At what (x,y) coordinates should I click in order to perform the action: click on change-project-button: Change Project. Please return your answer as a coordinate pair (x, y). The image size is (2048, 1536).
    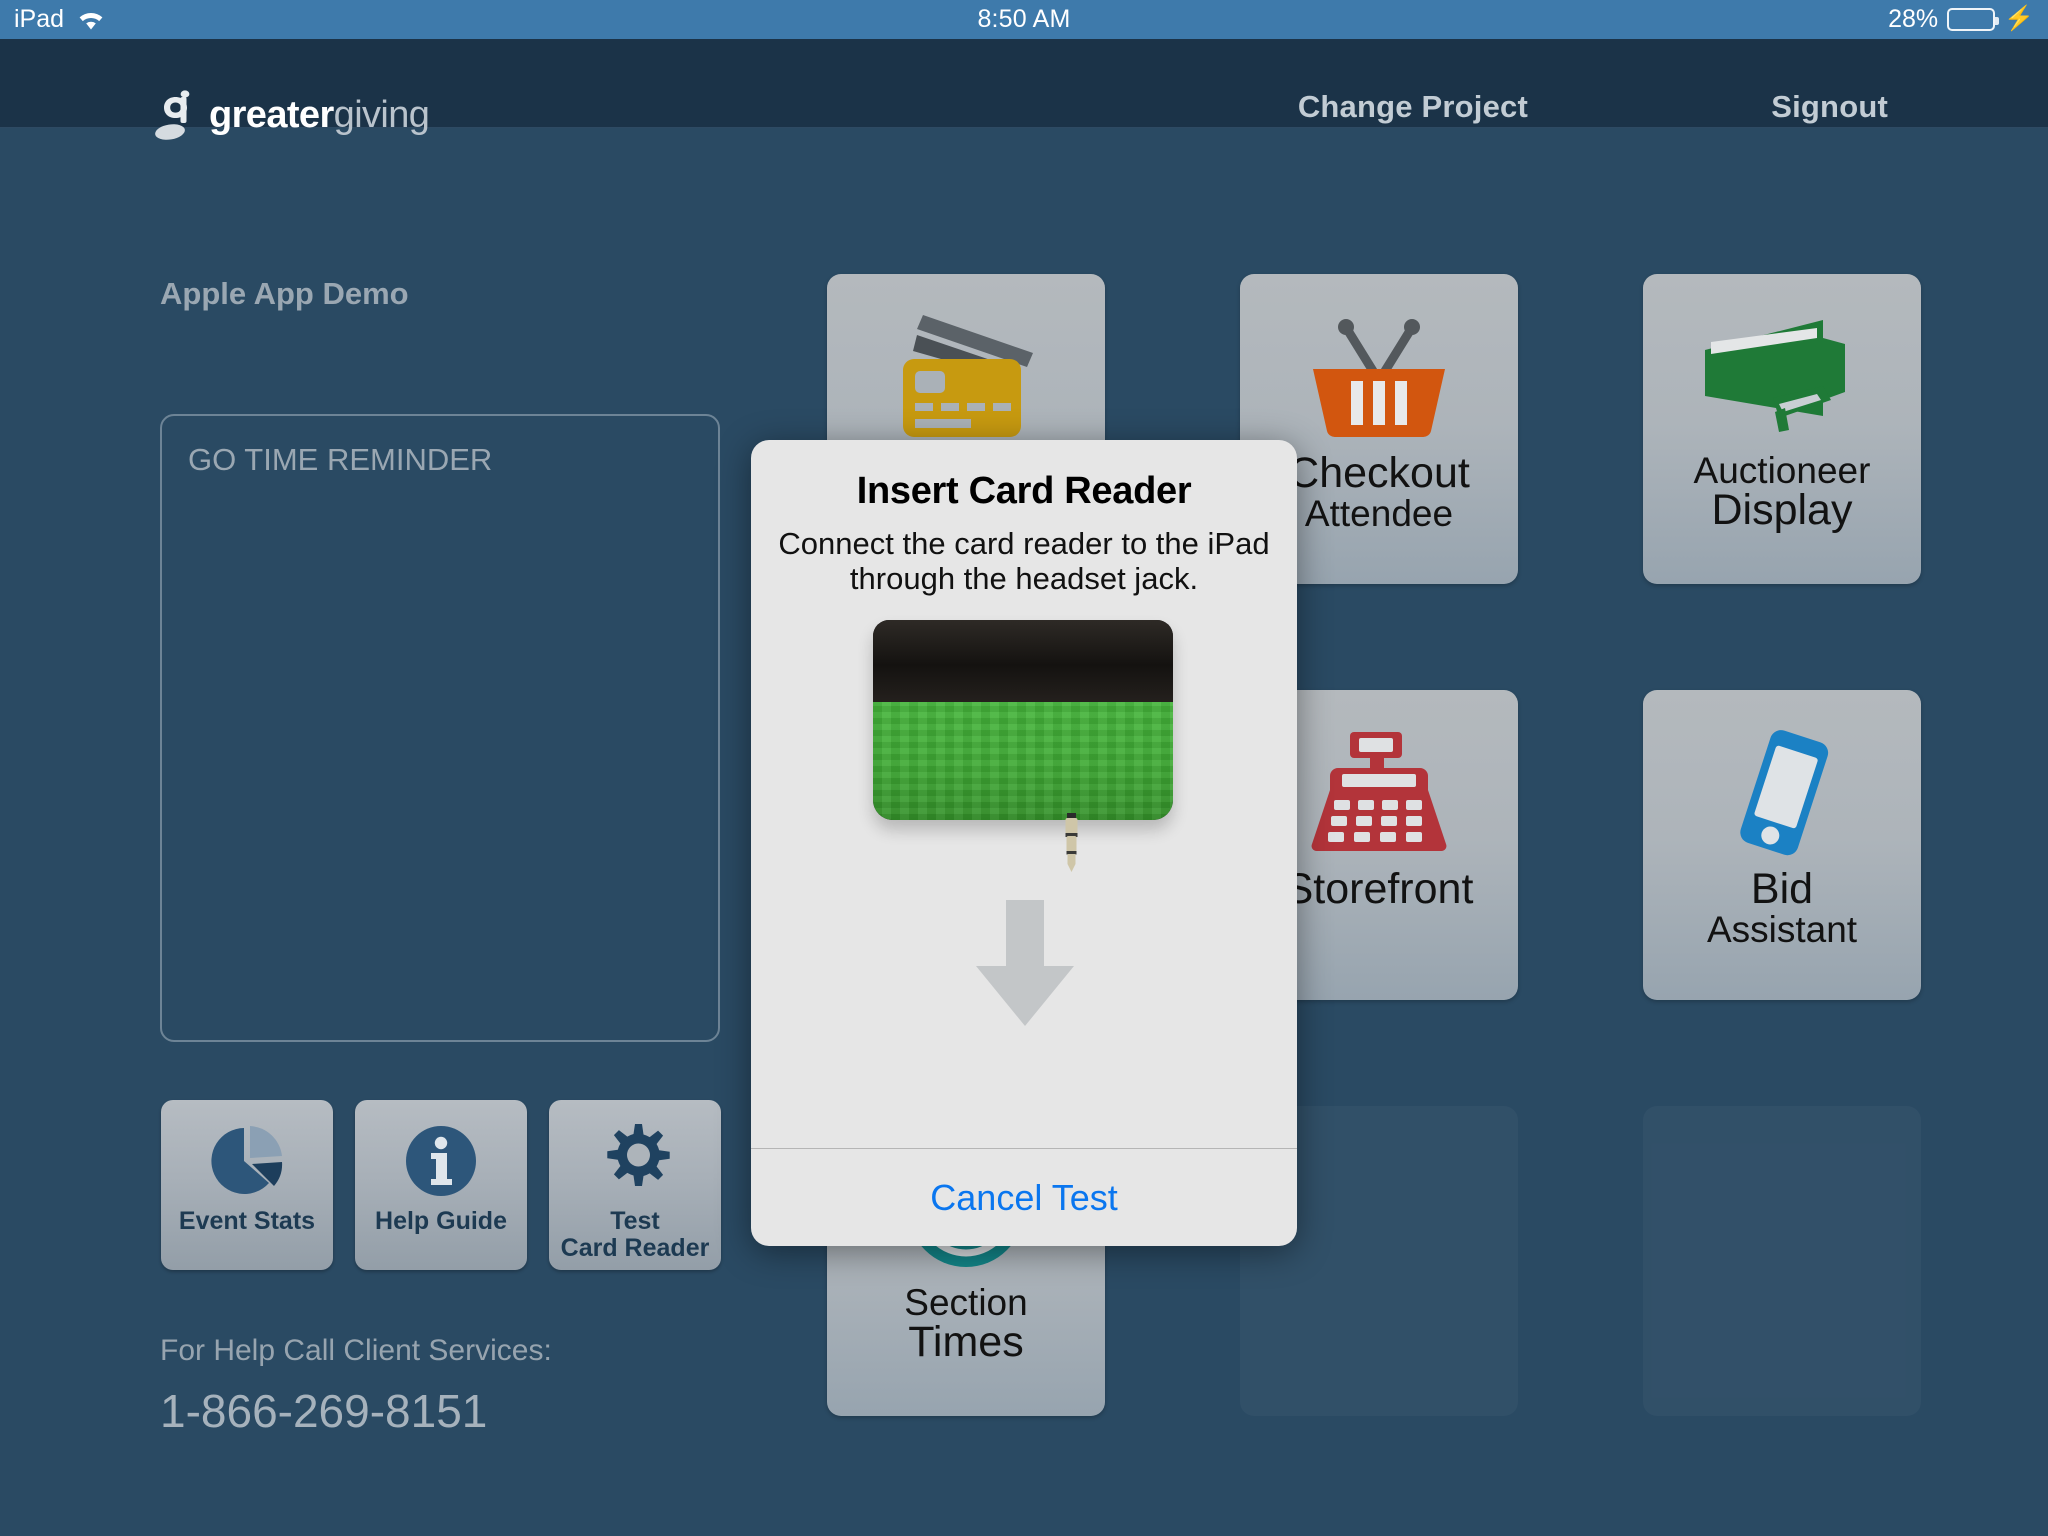
    Looking at the image, I should click on (1413, 107).